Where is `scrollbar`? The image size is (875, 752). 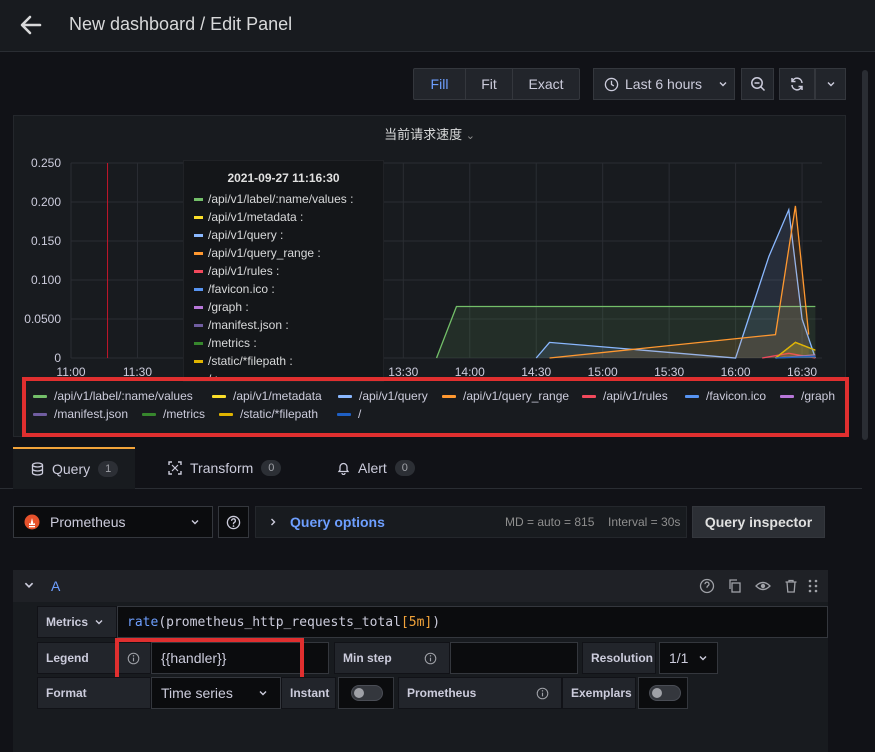 scrollbar is located at coordinates (865, 255).